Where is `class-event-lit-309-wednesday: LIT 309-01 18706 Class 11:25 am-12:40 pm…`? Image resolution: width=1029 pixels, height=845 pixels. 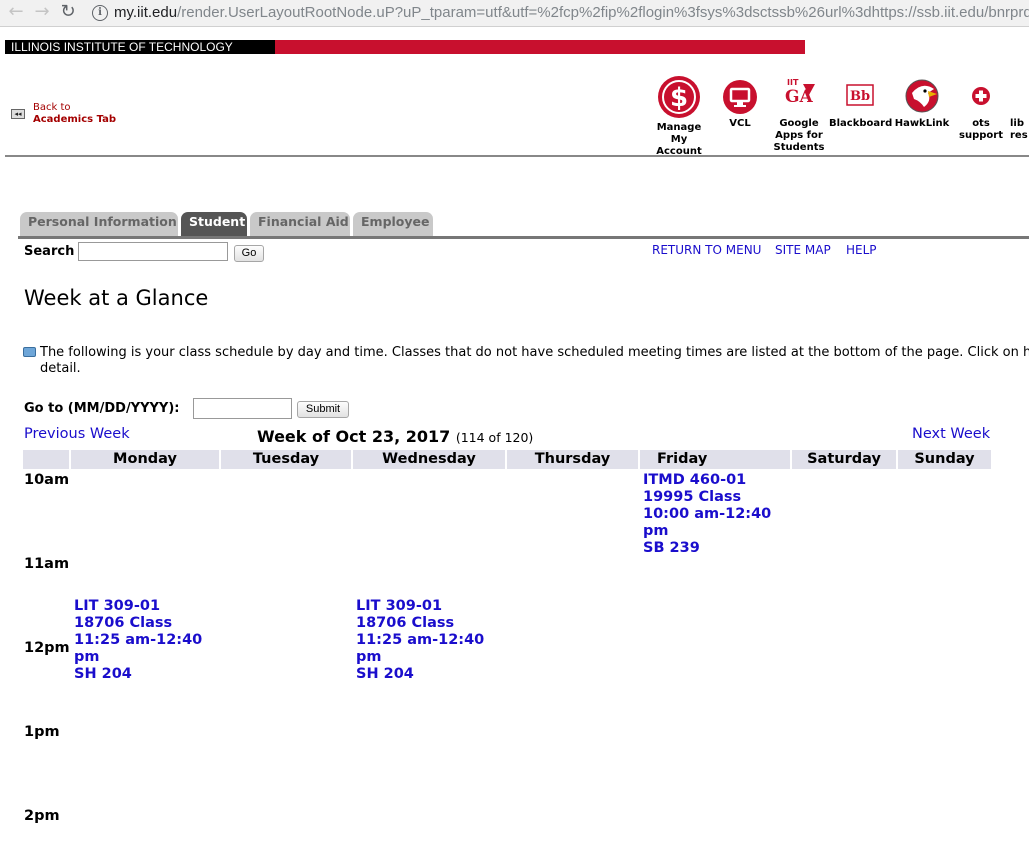
class-event-lit-309-wednesday: LIT 309-01 18706 Class 11:25 am-12:40 pm… is located at coordinates (420, 640).